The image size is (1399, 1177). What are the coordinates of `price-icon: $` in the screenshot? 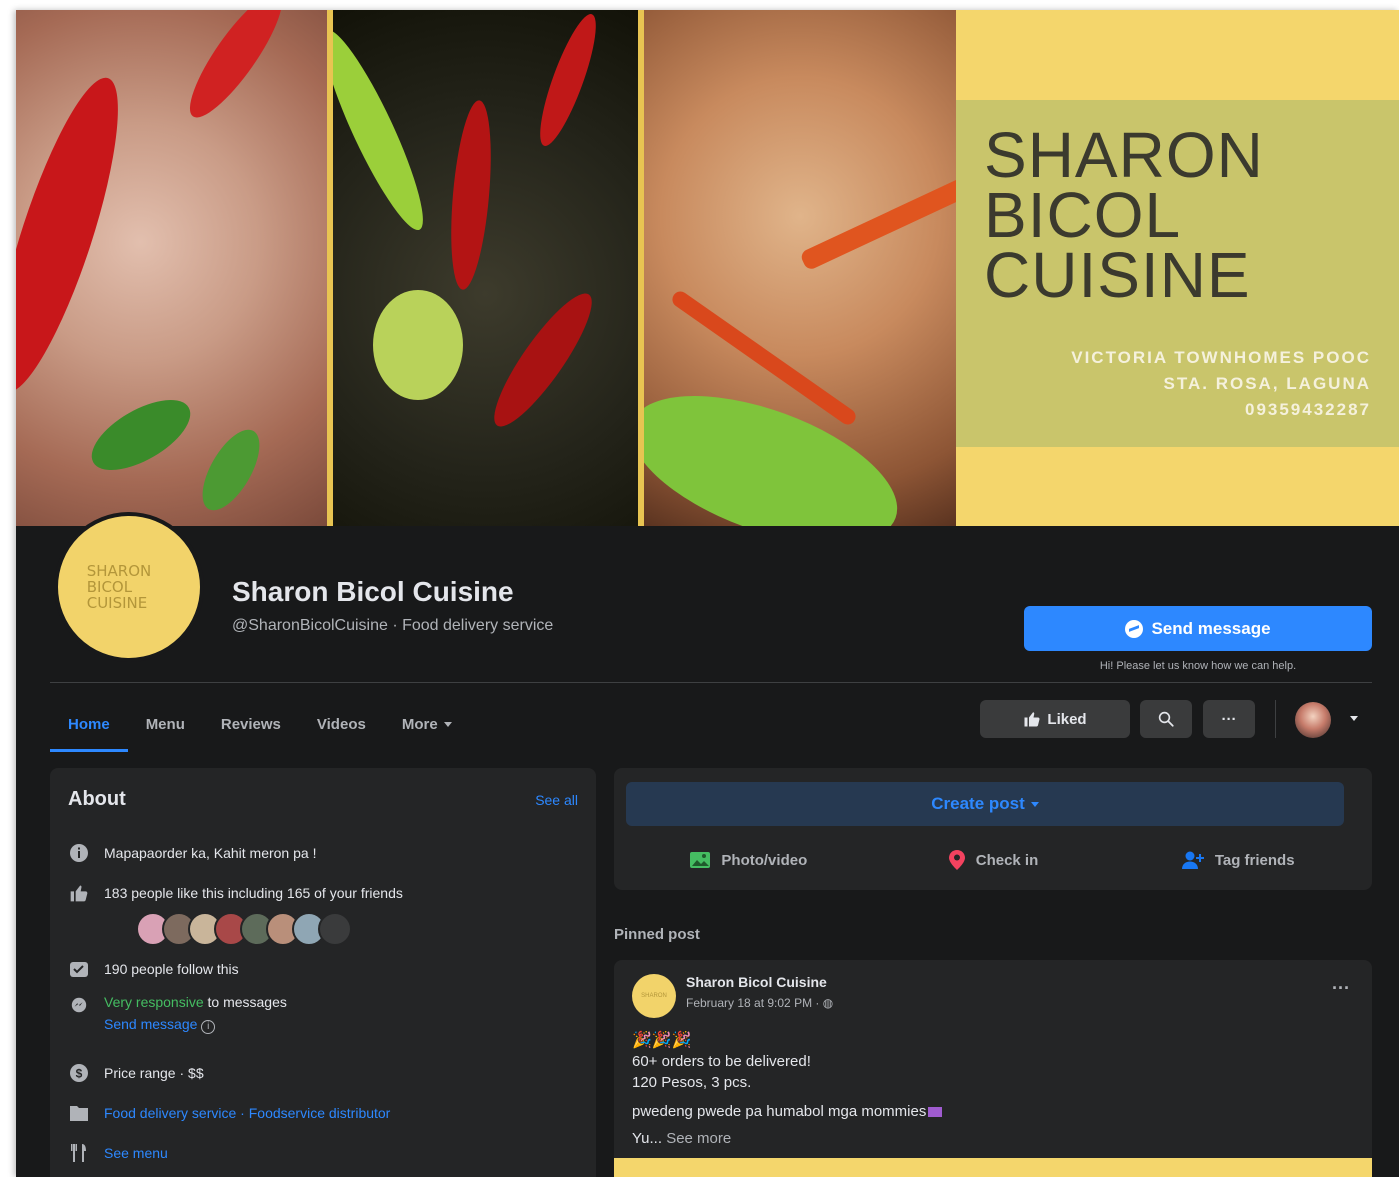 It's located at (79, 1073).